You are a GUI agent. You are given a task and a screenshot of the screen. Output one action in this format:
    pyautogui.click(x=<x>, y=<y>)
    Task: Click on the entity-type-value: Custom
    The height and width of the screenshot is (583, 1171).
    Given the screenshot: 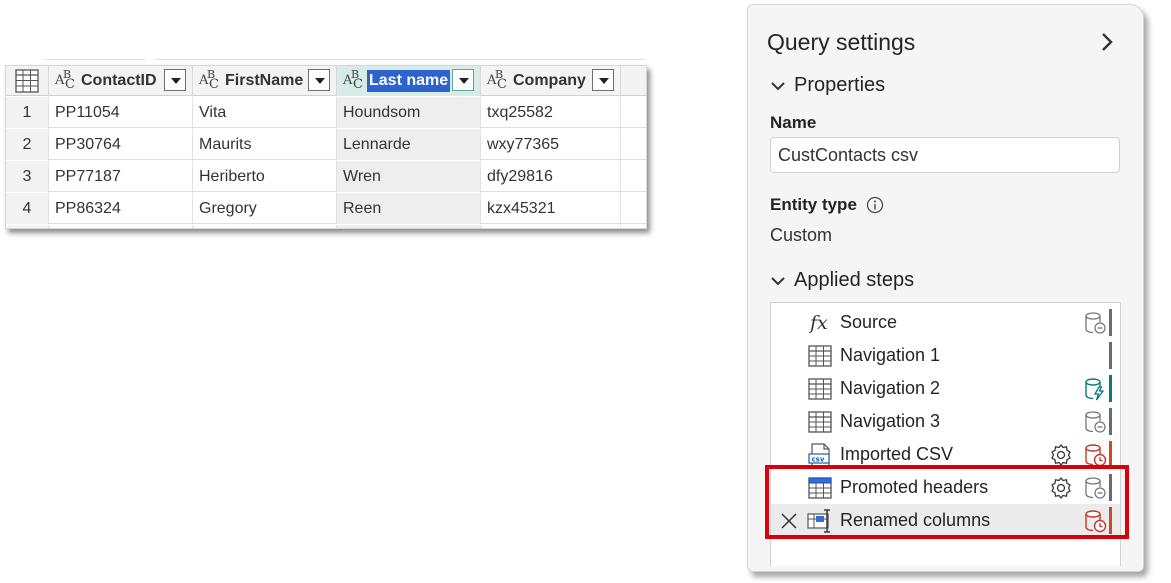 What is the action you would take?
    pyautogui.click(x=801, y=235)
    